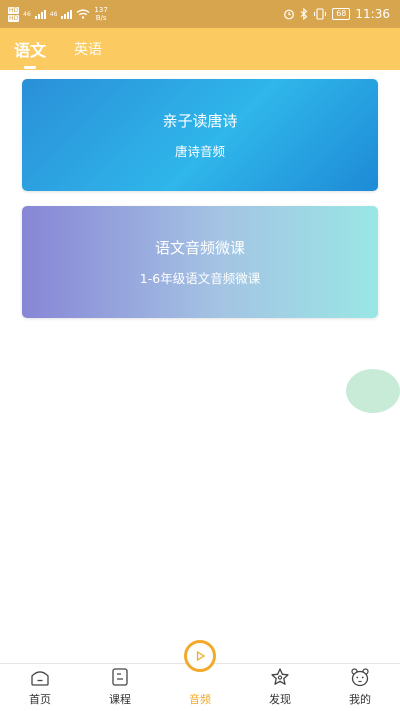 Image resolution: width=400 pixels, height=711 pixels. I want to click on tab-english-label: 英语, so click(88, 50).